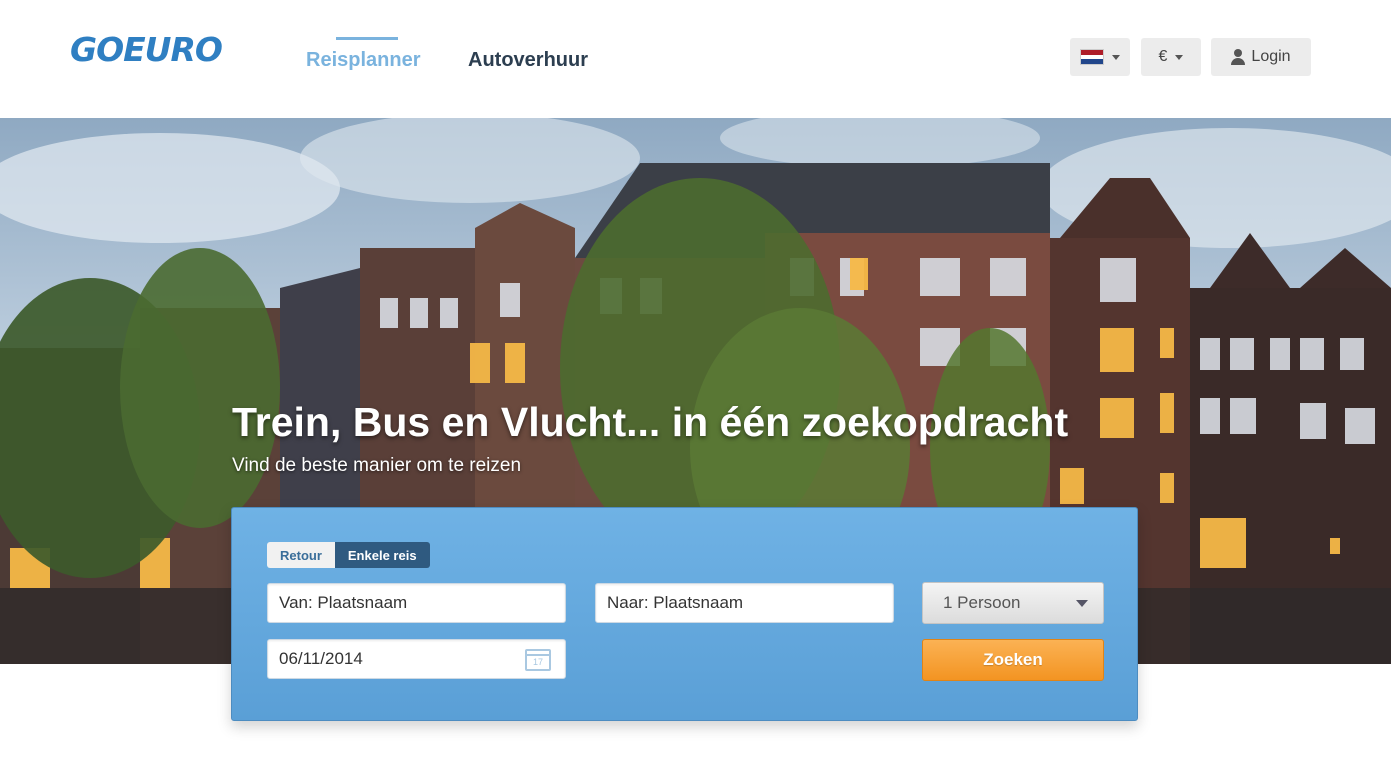 The height and width of the screenshot is (759, 1391). I want to click on to-input: Naar: Plaatsnaam, so click(744, 603).